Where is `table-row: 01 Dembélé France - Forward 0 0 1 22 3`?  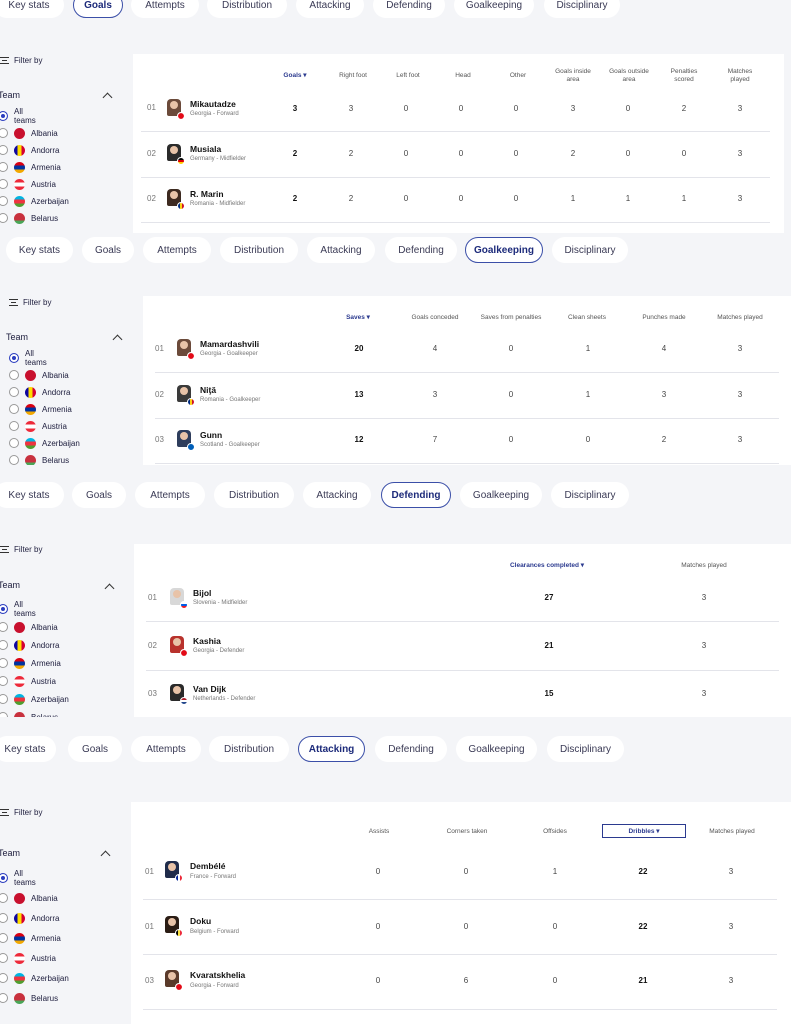
table-row: 01 Dembélé France - Forward 0 0 1 22 3 is located at coordinates (460, 873).